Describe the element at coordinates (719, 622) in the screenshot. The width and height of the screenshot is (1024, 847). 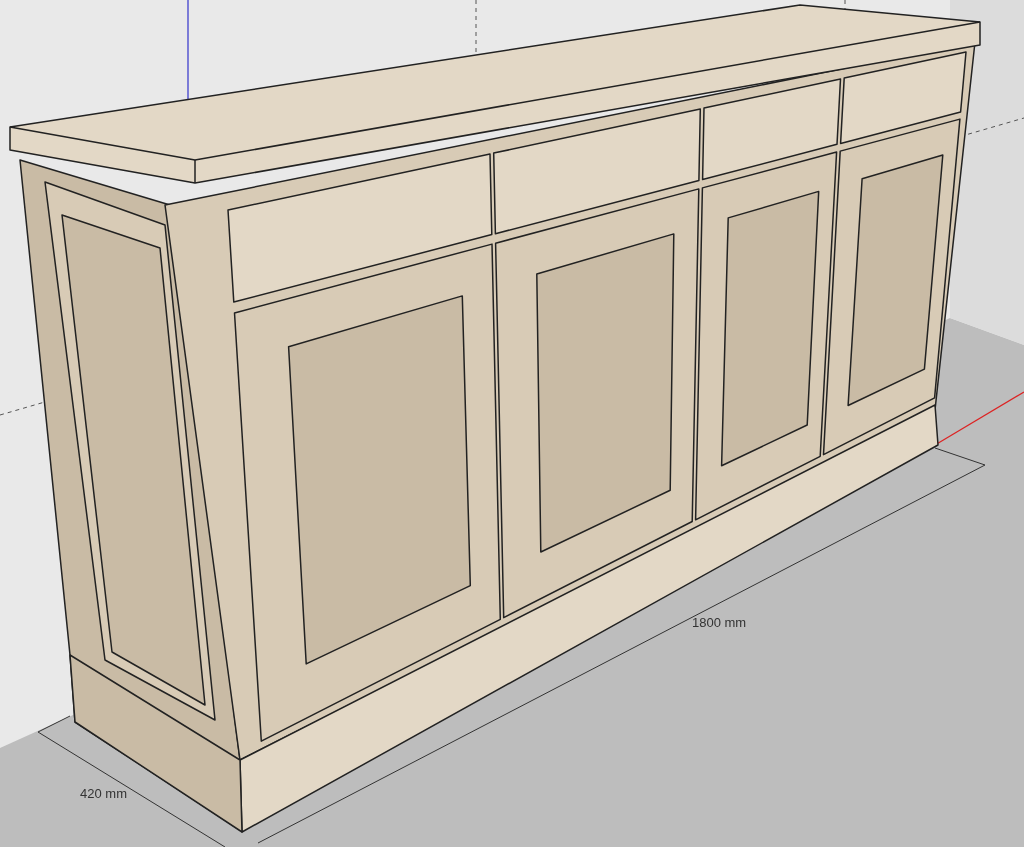
I see `dimension-label: 1800 mm` at that location.